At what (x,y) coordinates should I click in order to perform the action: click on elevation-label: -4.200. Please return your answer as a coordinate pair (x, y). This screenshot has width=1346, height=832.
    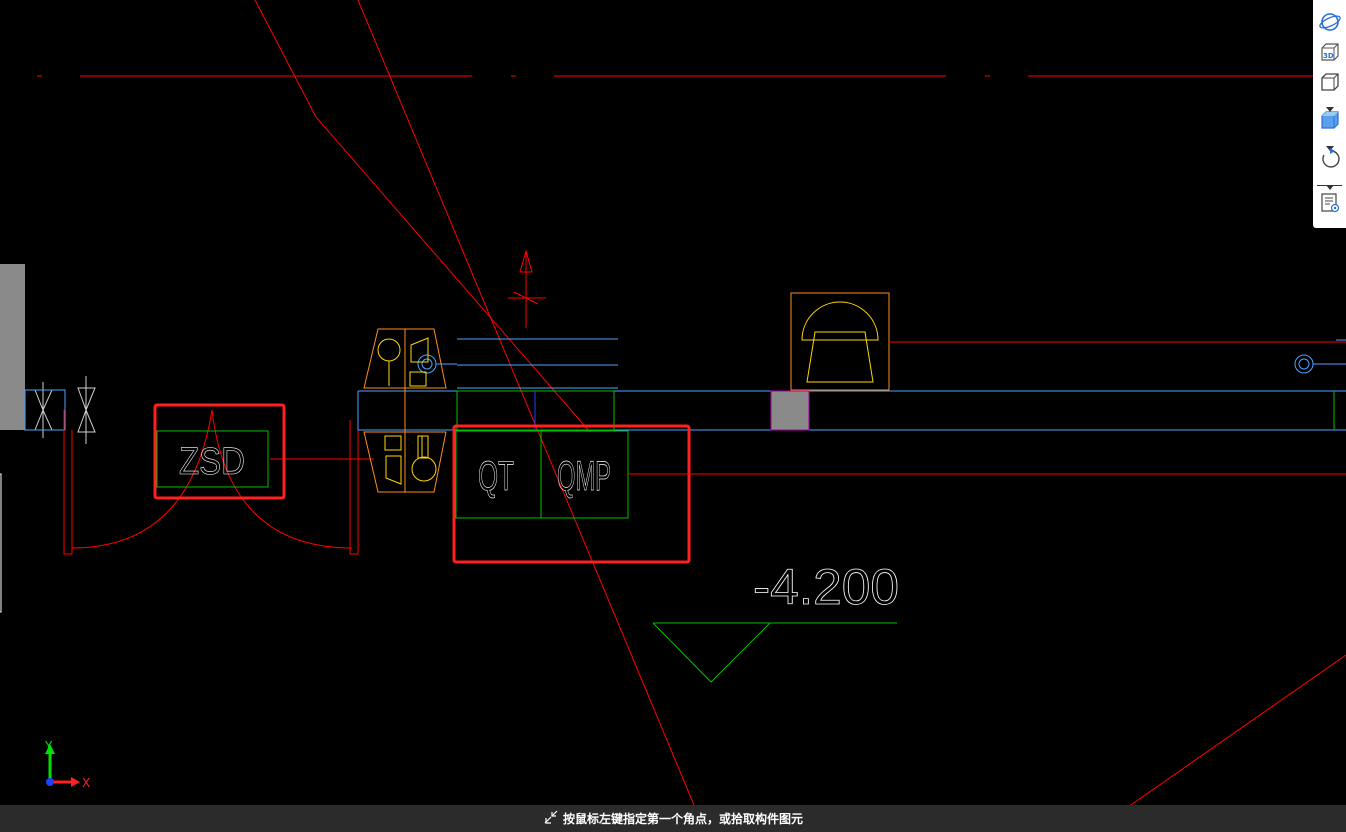
    Looking at the image, I should click on (826, 587).